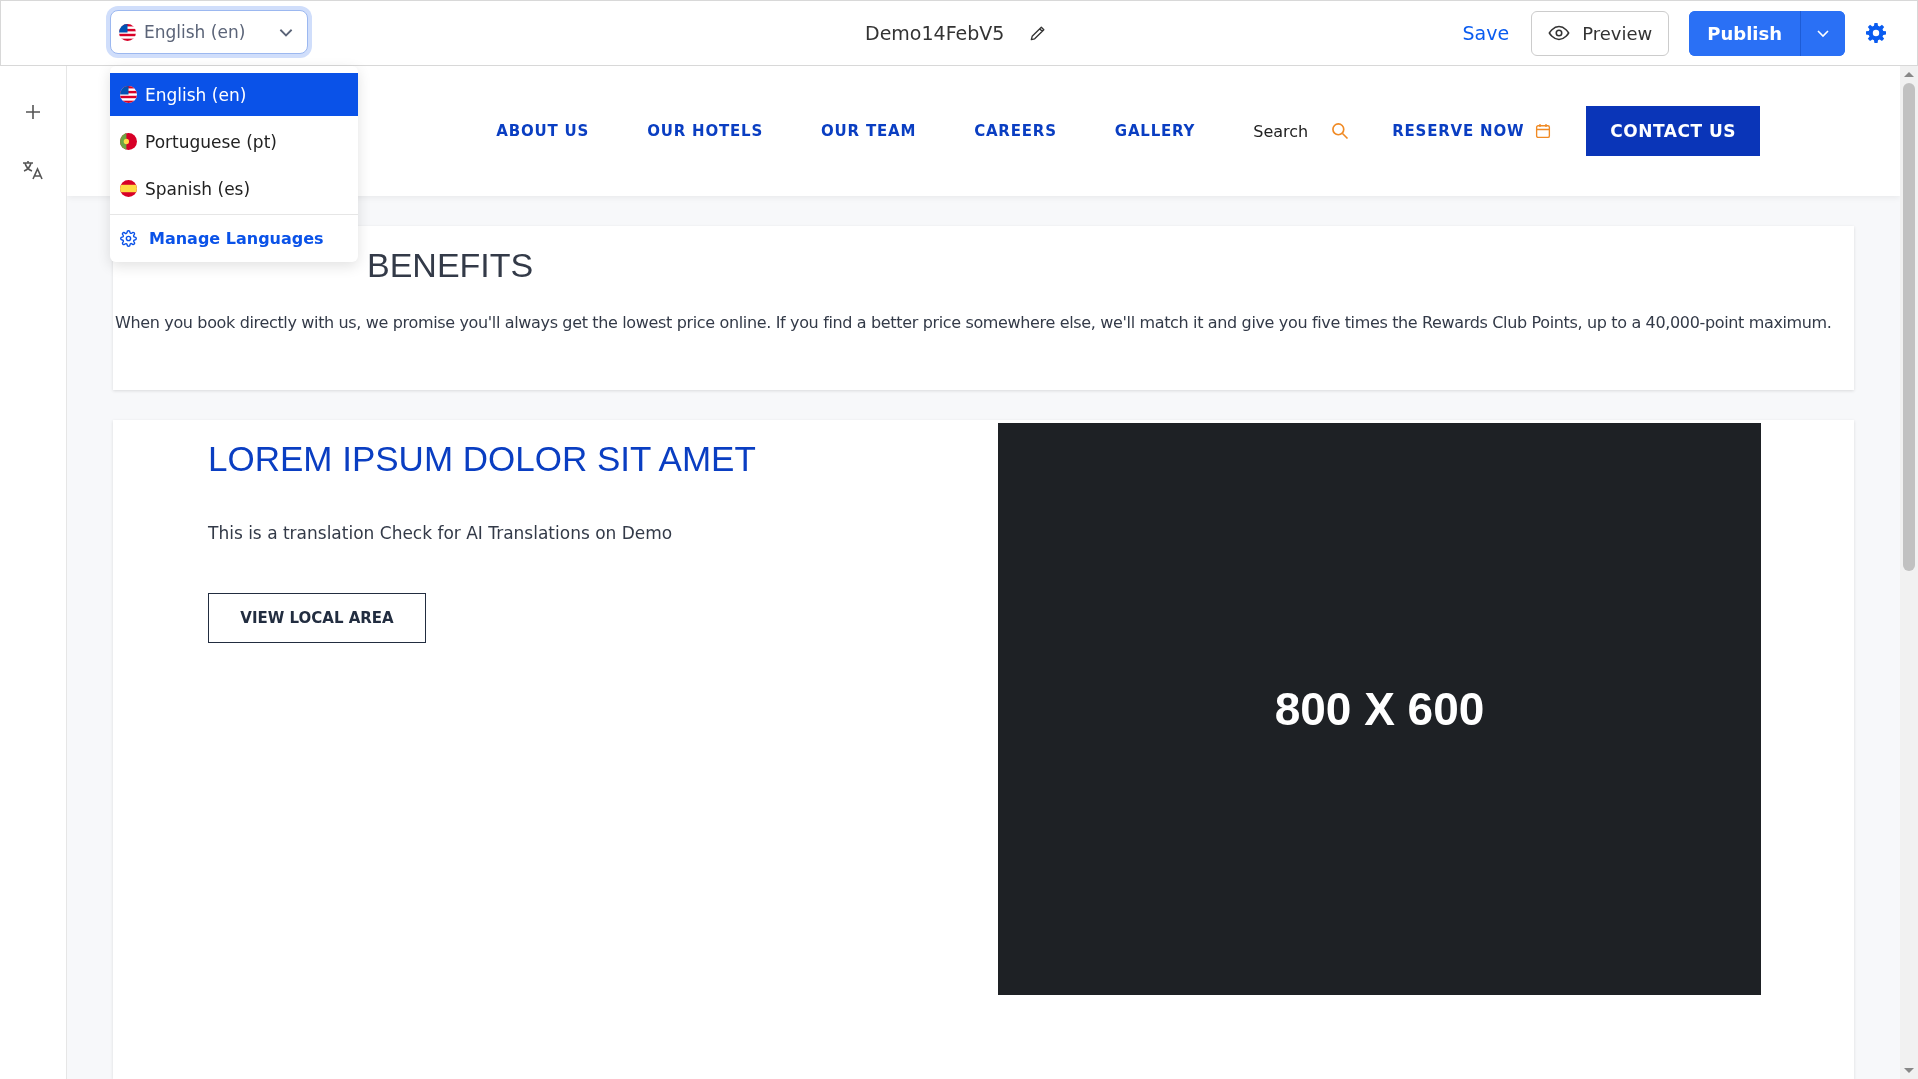 This screenshot has height=1079, width=1918. I want to click on view-local-area-button: VIEW LOCAL AREA, so click(317, 618).